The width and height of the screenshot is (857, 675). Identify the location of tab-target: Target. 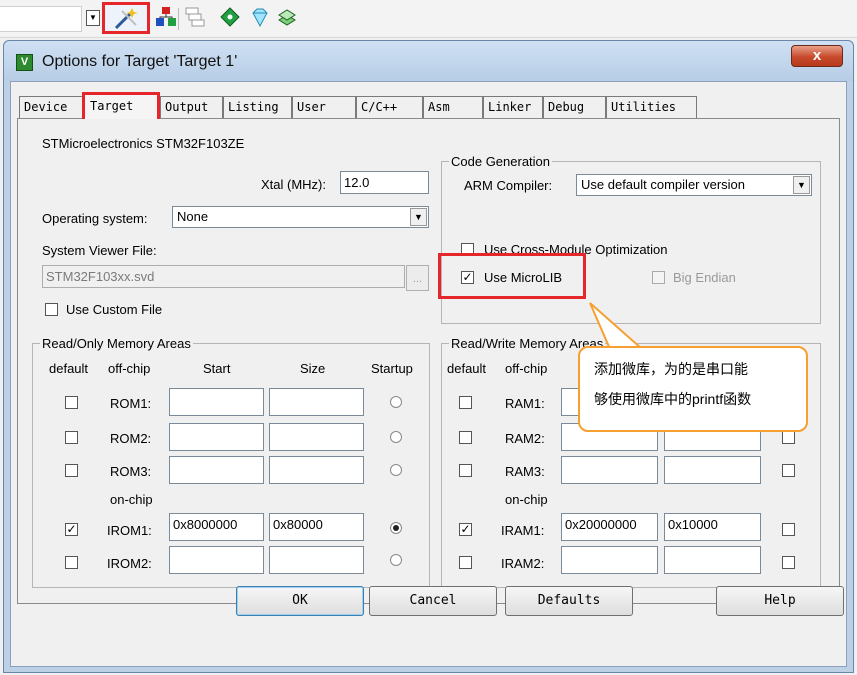
(121, 105).